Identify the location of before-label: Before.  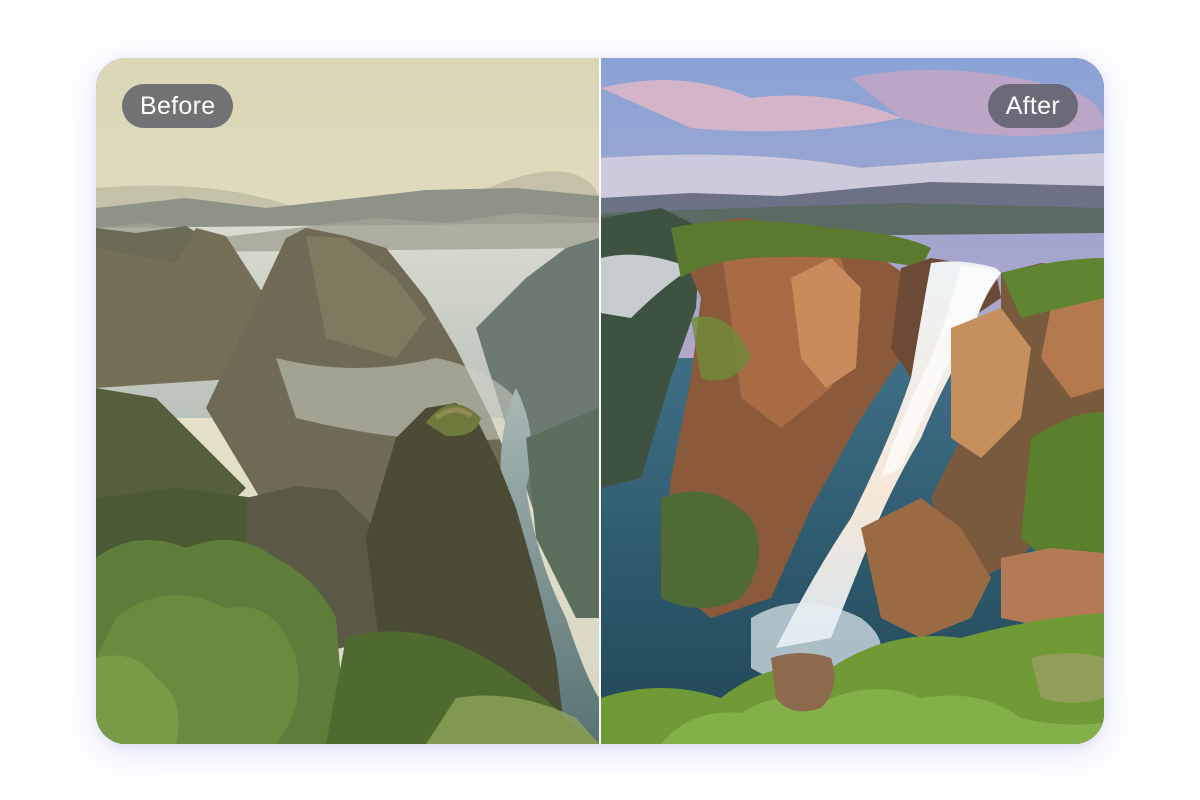
(178, 106).